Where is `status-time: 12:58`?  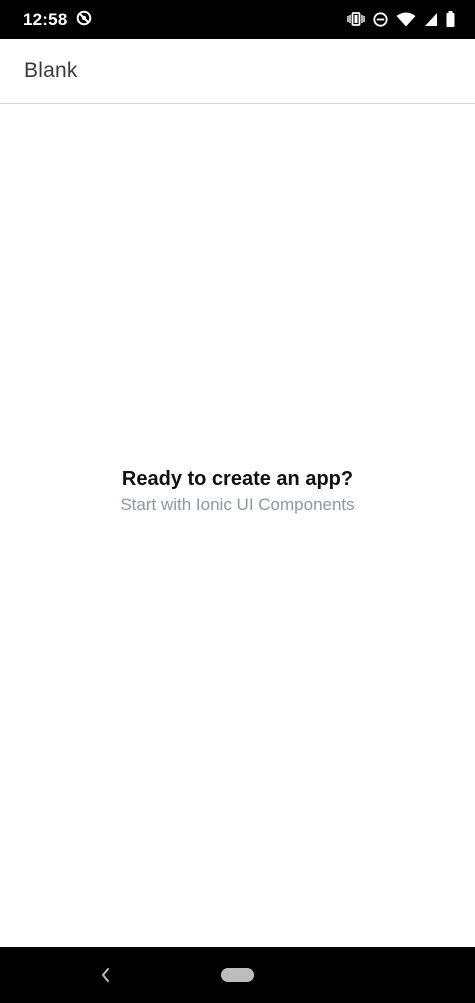 status-time: 12:58 is located at coordinates (45, 19).